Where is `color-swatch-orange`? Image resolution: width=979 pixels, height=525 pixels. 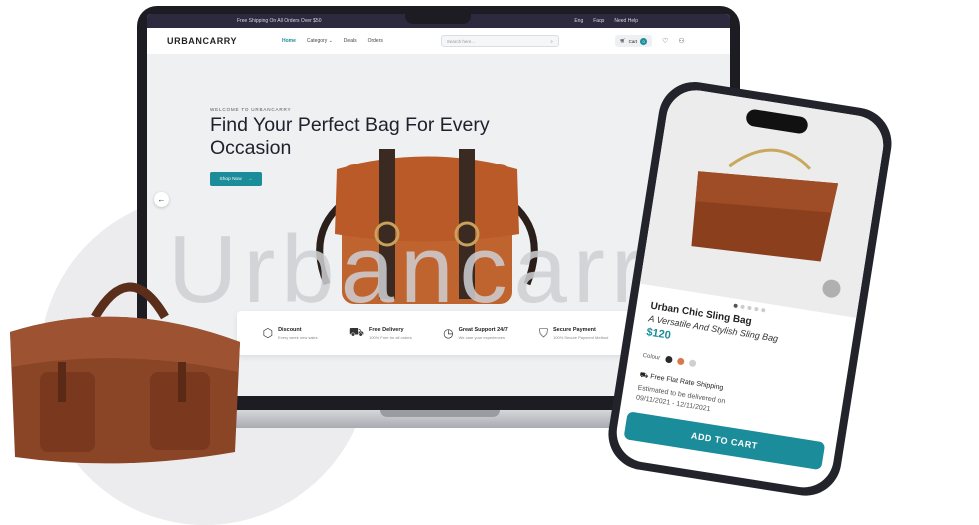 color-swatch-orange is located at coordinates (680, 361).